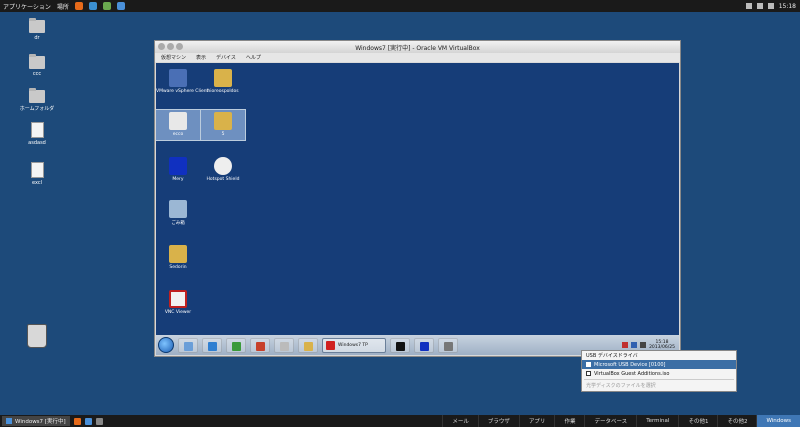  Describe the element at coordinates (92, 6) in the screenshot. I see `launcher-mail-icon` at that location.